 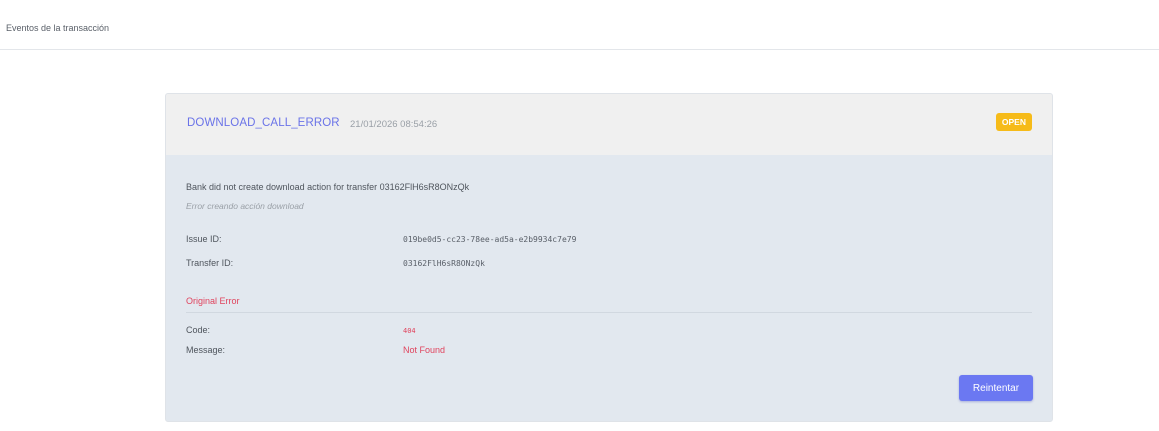 I want to click on page-title: Eventos de la transacción, so click(x=58, y=28).